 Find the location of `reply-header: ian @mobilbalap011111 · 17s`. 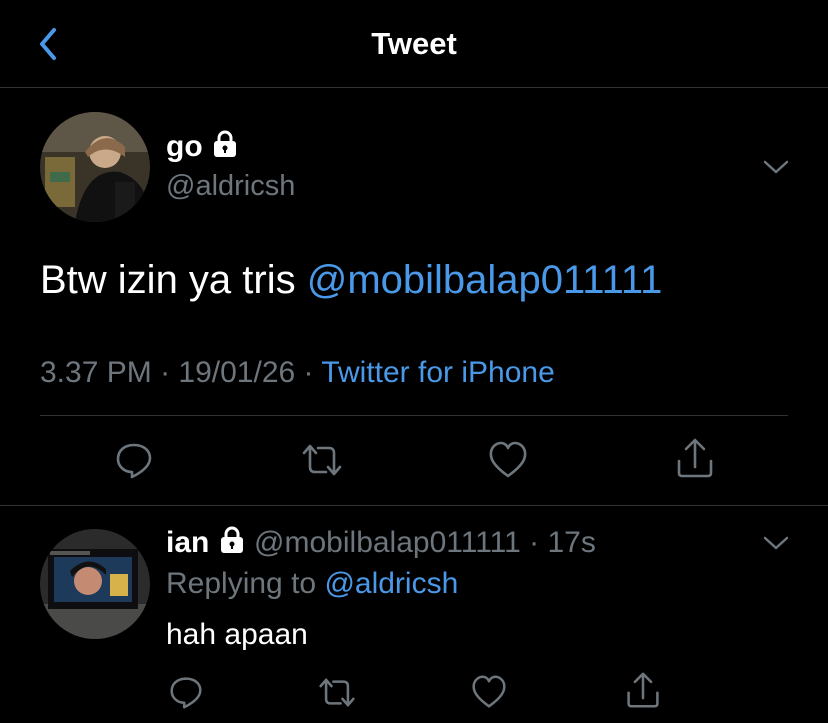

reply-header: ian @mobilbalap011111 · 17s is located at coordinates (381, 544).